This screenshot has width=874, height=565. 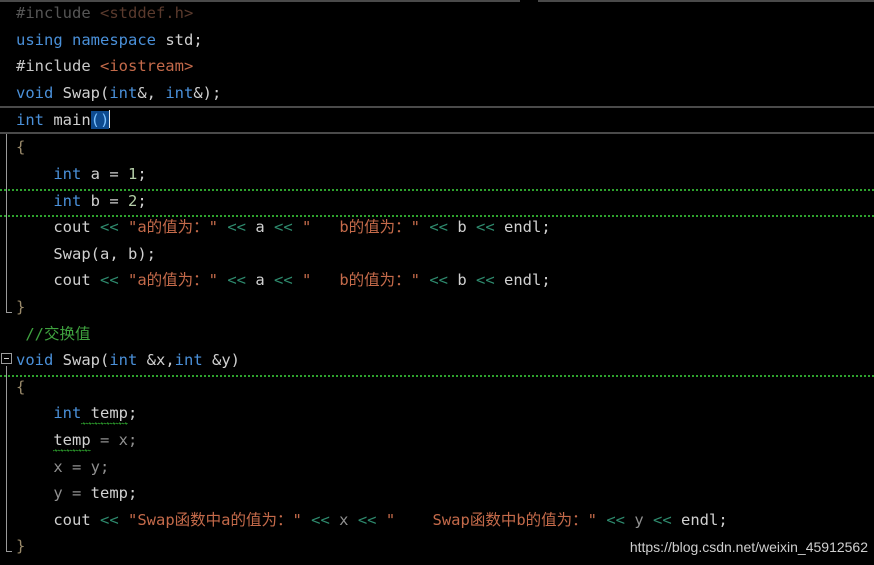 What do you see at coordinates (67, 120) in the screenshot?
I see `function-name-main: main` at bounding box center [67, 120].